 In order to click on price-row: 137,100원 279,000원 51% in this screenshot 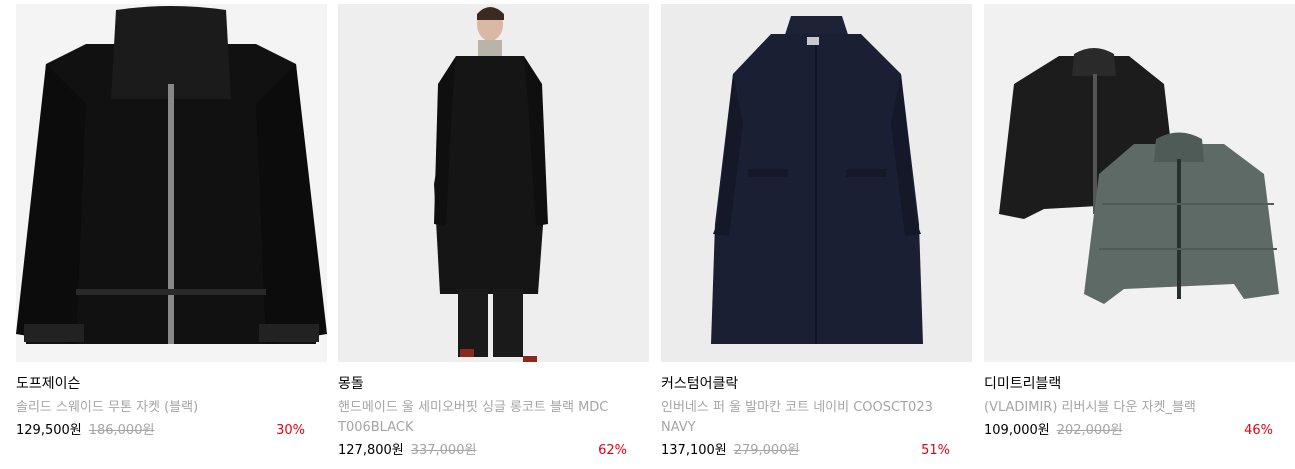, I will do `click(816, 451)`.